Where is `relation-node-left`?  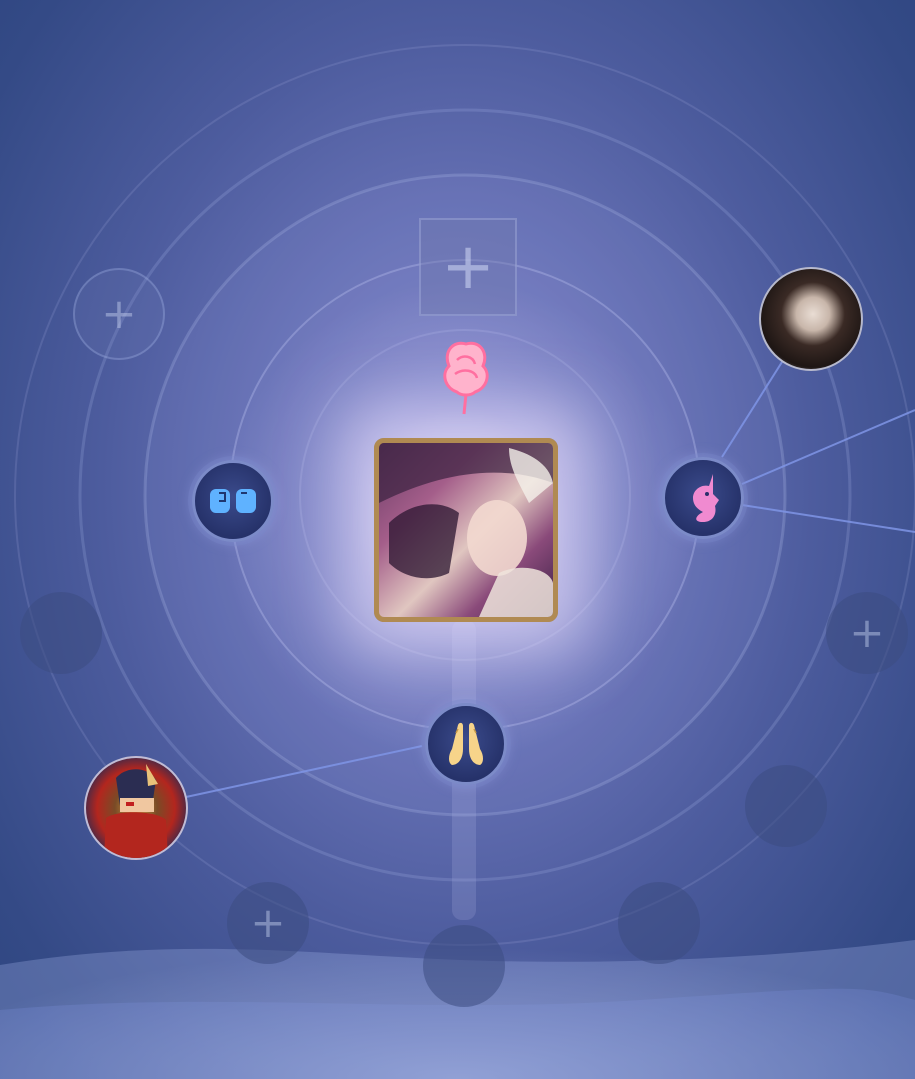 relation-node-left is located at coordinates (233, 501).